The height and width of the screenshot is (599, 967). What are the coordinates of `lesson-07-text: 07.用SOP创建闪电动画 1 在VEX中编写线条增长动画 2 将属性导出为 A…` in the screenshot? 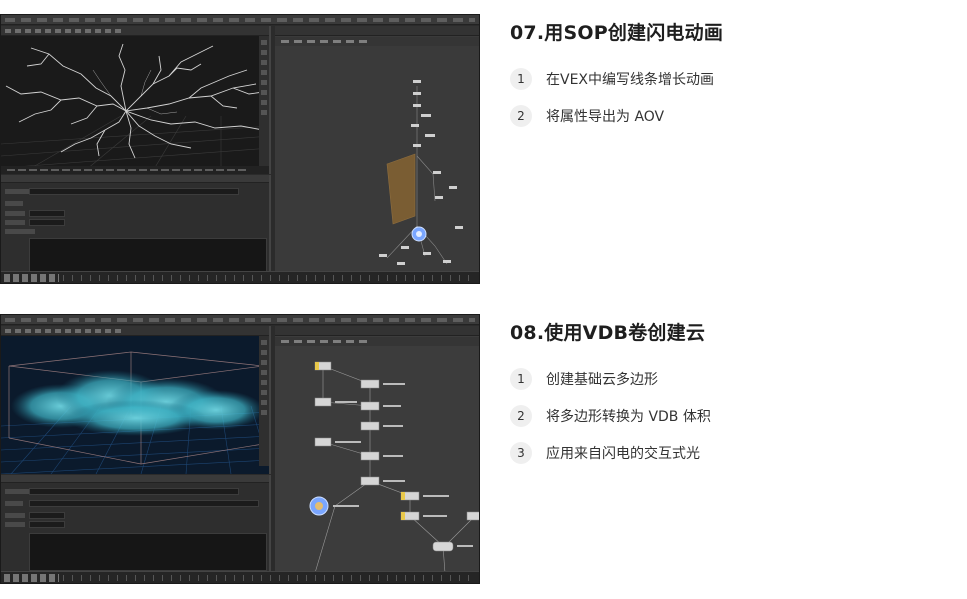 It's located at (730, 80).